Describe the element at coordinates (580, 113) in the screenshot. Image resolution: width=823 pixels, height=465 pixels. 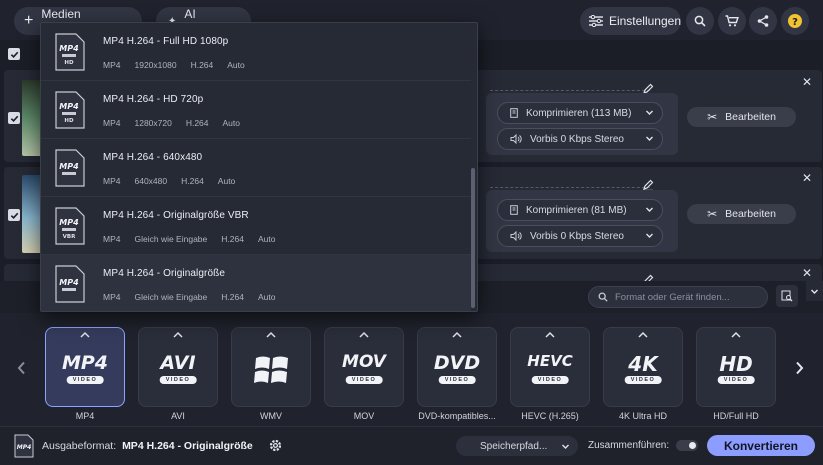
I see `compress-dropdown: Komprimieren (113 MB)` at that location.